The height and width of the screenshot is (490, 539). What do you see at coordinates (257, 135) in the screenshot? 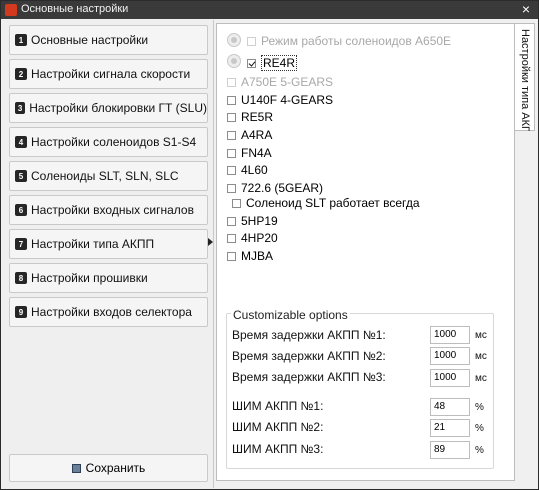
I see `type-label: A4RA` at bounding box center [257, 135].